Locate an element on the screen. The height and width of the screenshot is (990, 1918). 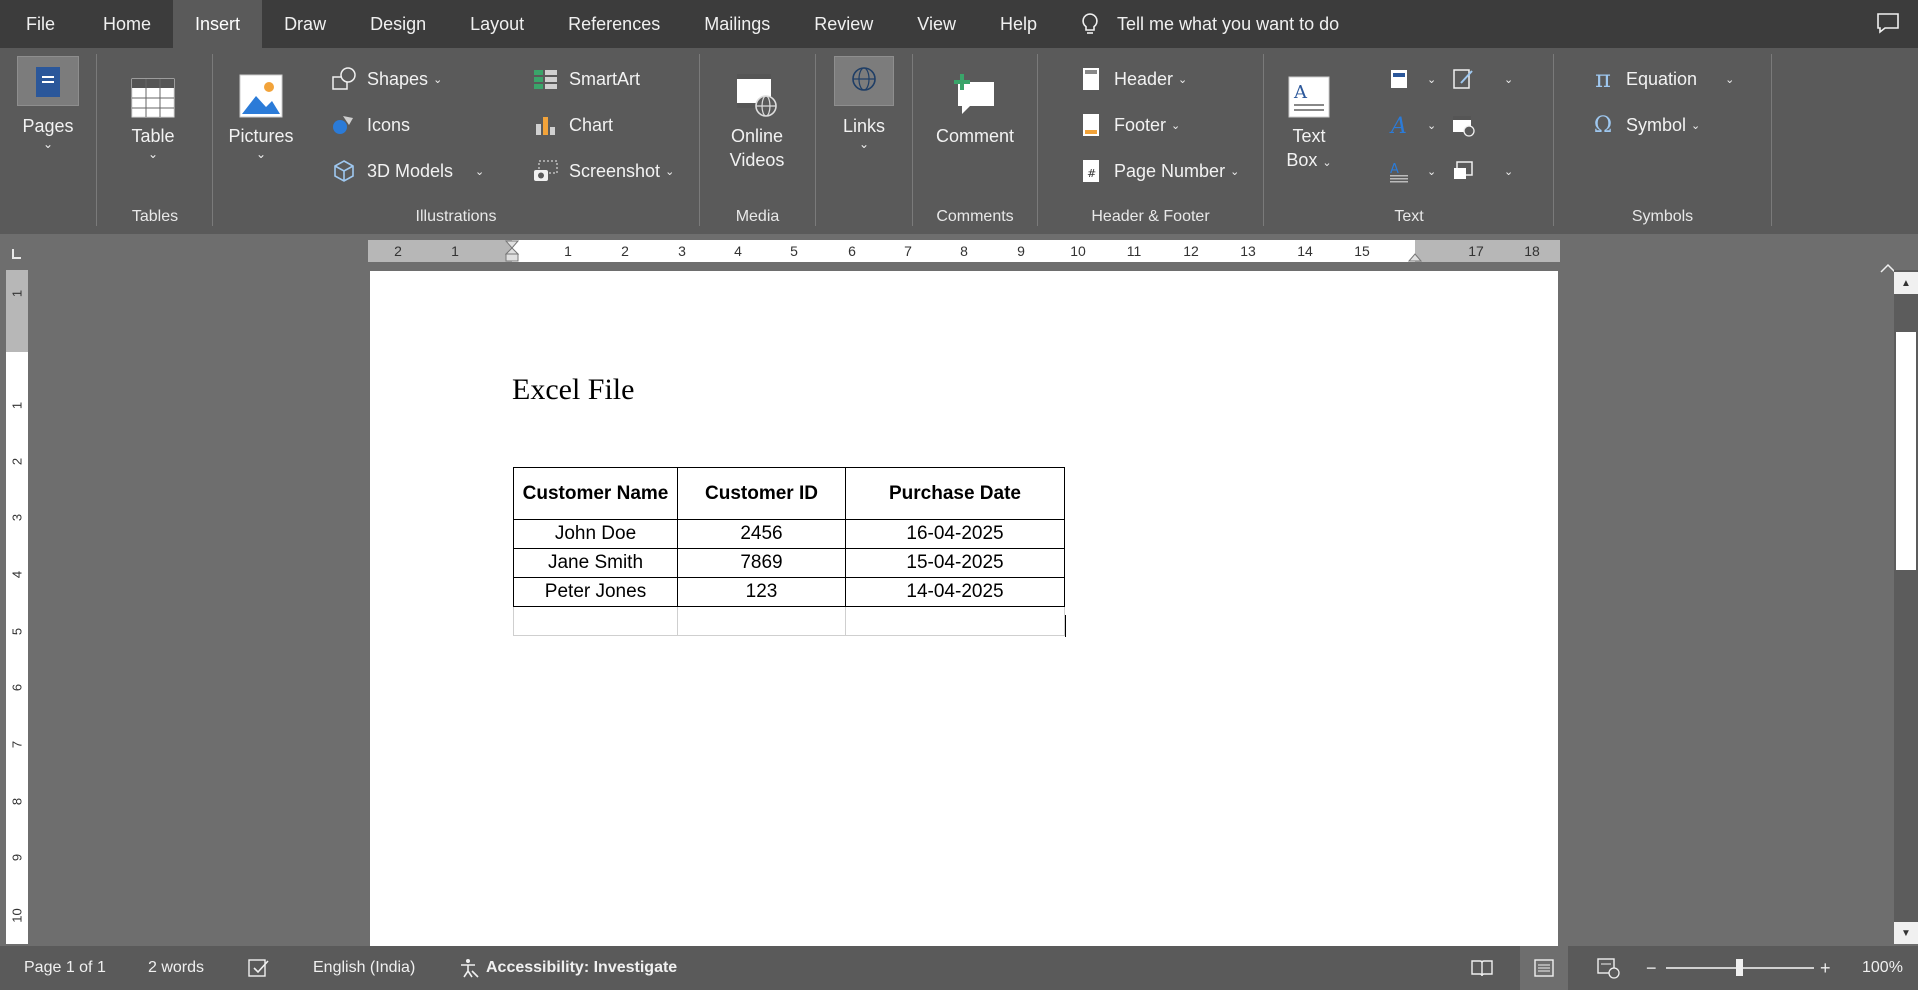
zoom-slider is located at coordinates (1740, 968).